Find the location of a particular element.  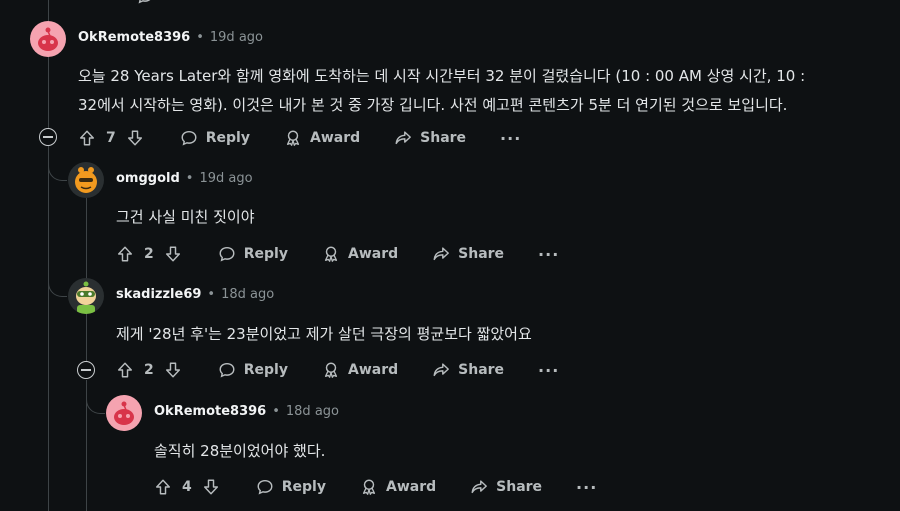

vote-control: 7 is located at coordinates (111, 138).